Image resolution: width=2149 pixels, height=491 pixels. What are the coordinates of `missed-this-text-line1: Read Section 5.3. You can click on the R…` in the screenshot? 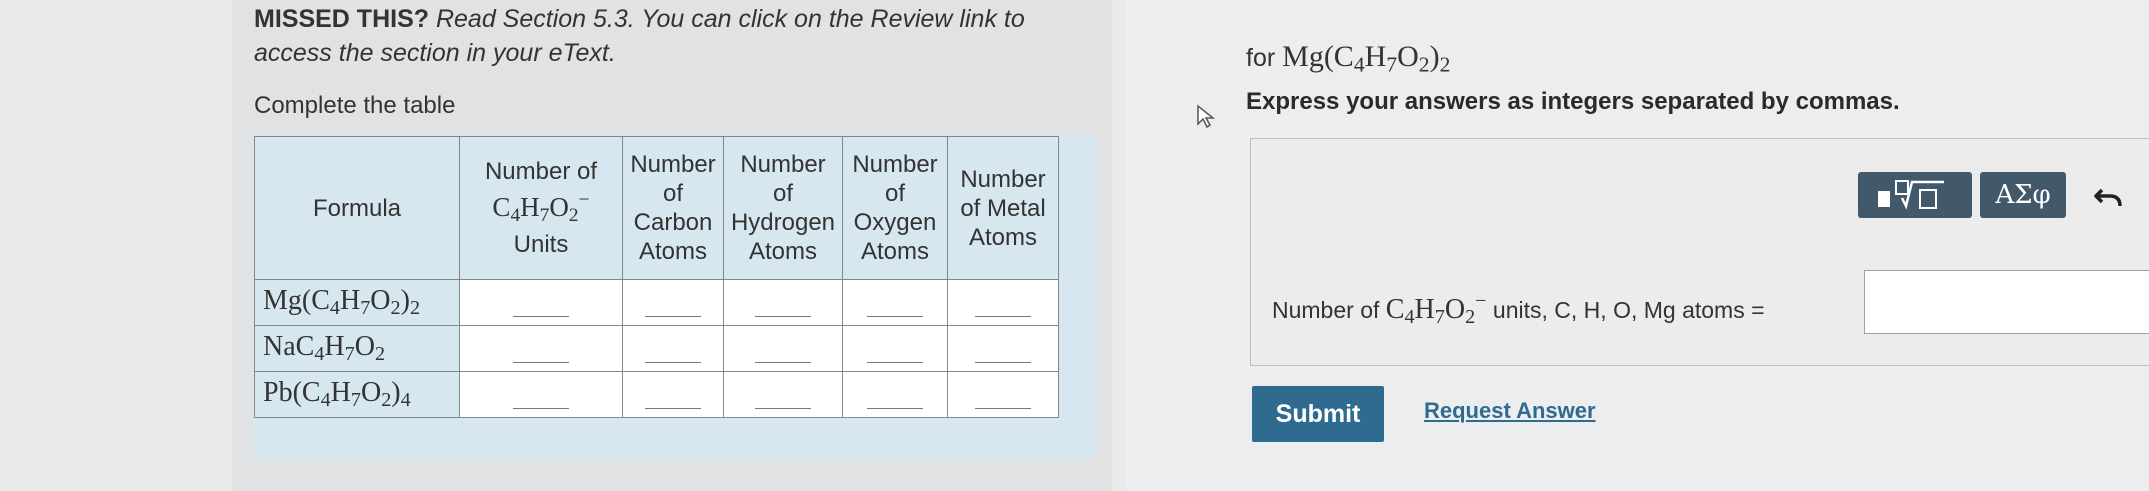 It's located at (730, 19).